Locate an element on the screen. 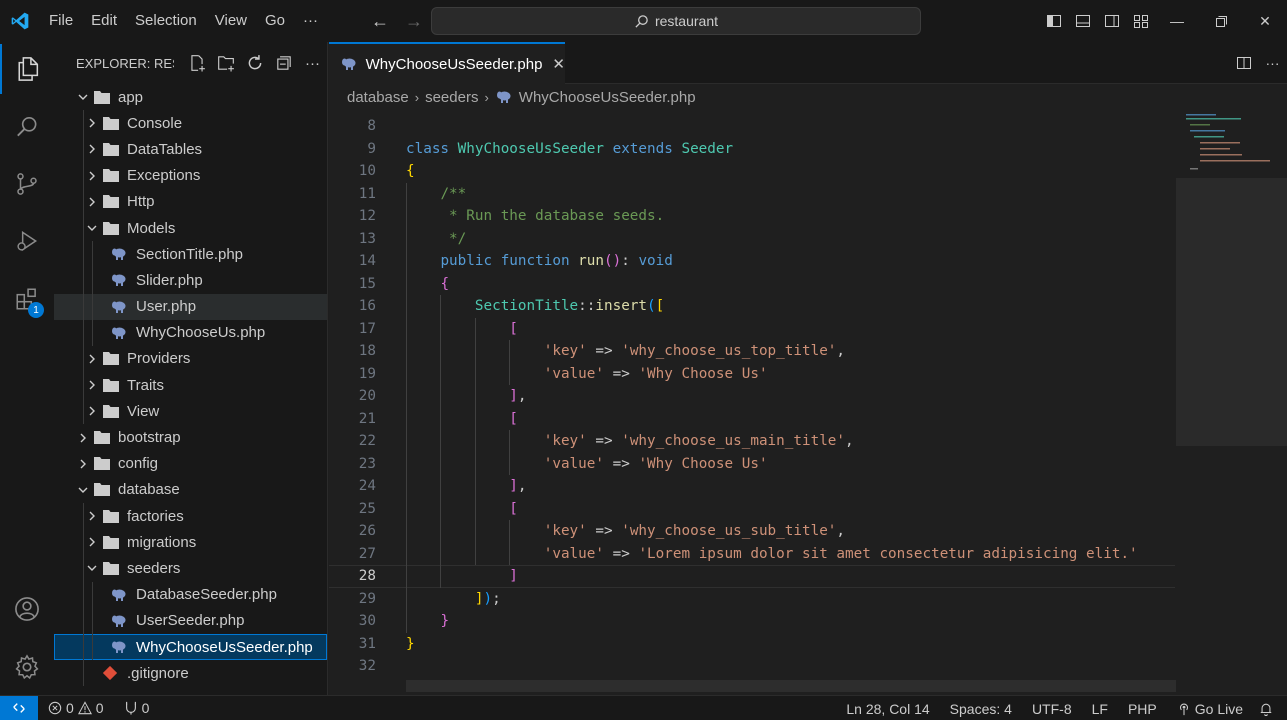 This screenshot has width=1287, height=720. code-token: => is located at coordinates (604, 351).